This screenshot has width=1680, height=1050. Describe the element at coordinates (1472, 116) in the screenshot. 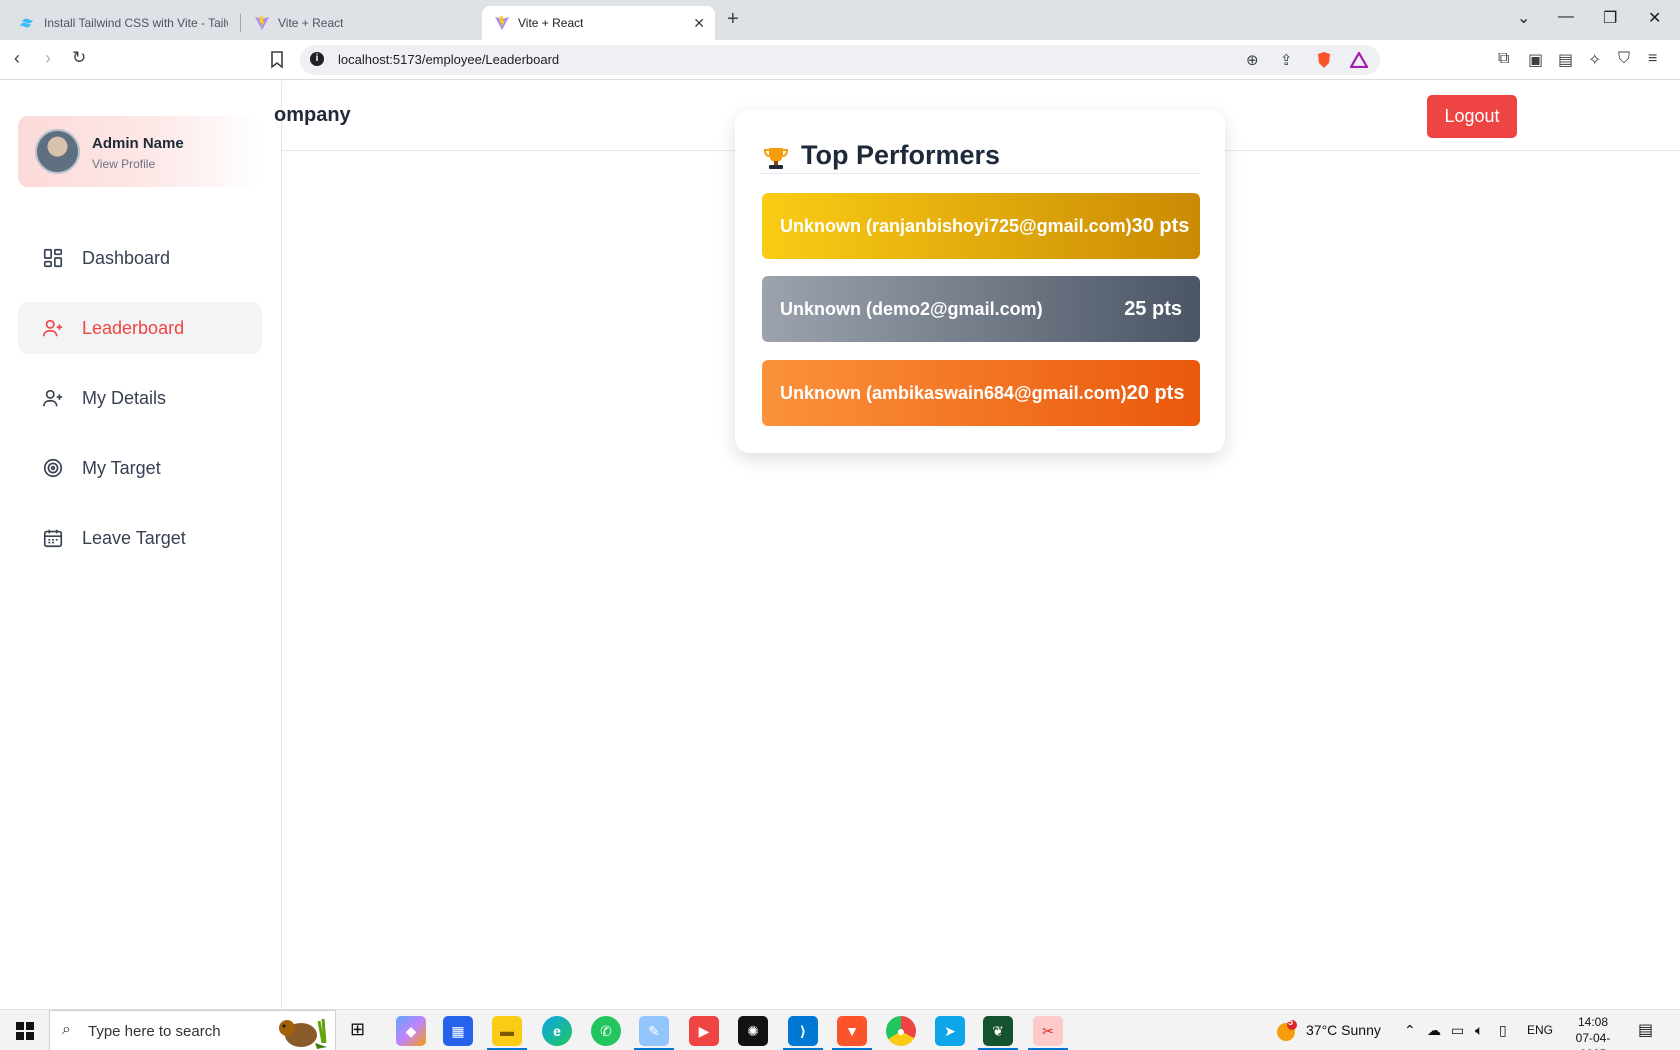

I see `logout-button: Logout` at that location.